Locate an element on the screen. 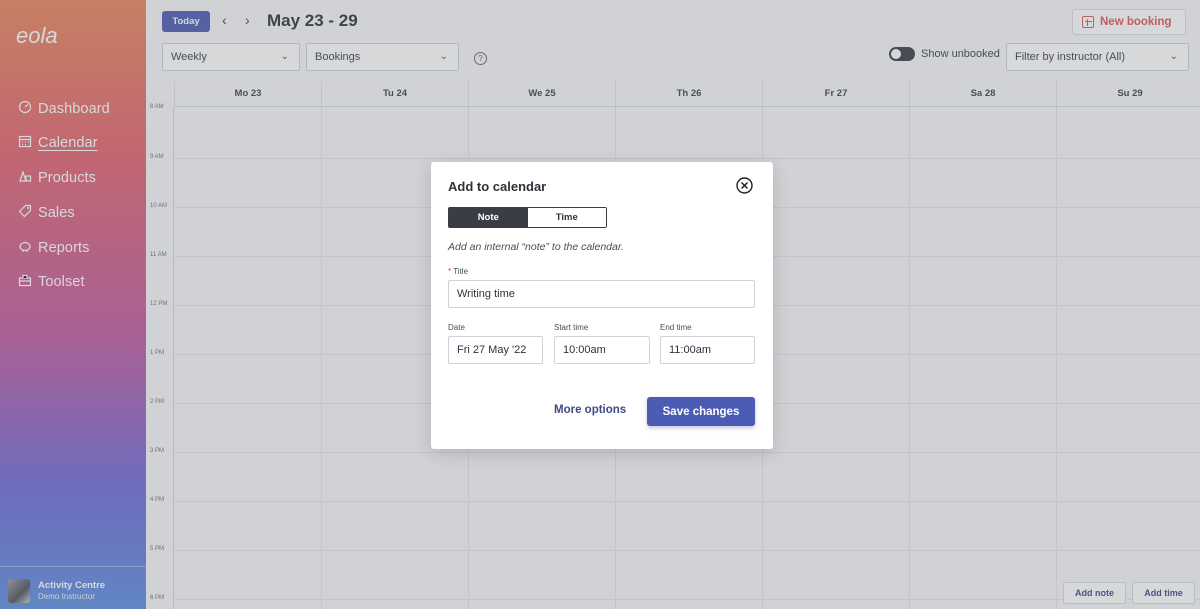  more-options-link: More options is located at coordinates (590, 410).